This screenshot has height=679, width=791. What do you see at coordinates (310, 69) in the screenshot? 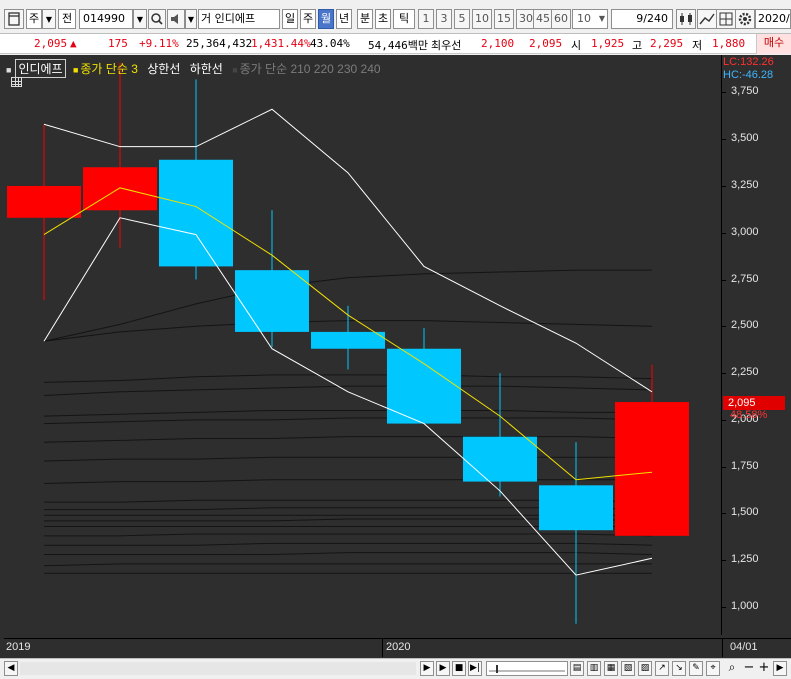
I see `legend-ma-long: 종가 단순 210 220 230 240` at bounding box center [310, 69].